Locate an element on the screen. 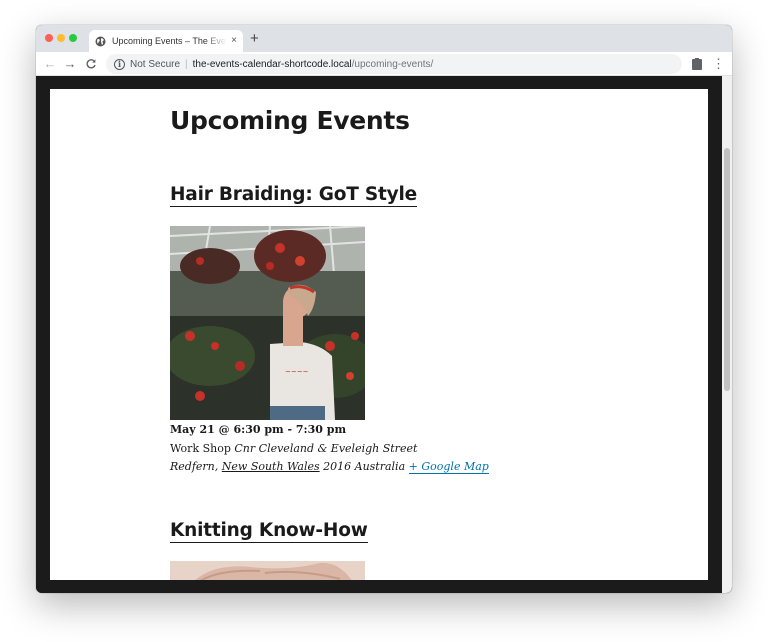 Image resolution: width=768 pixels, height=642 pixels. event-image is located at coordinates (267, 570).